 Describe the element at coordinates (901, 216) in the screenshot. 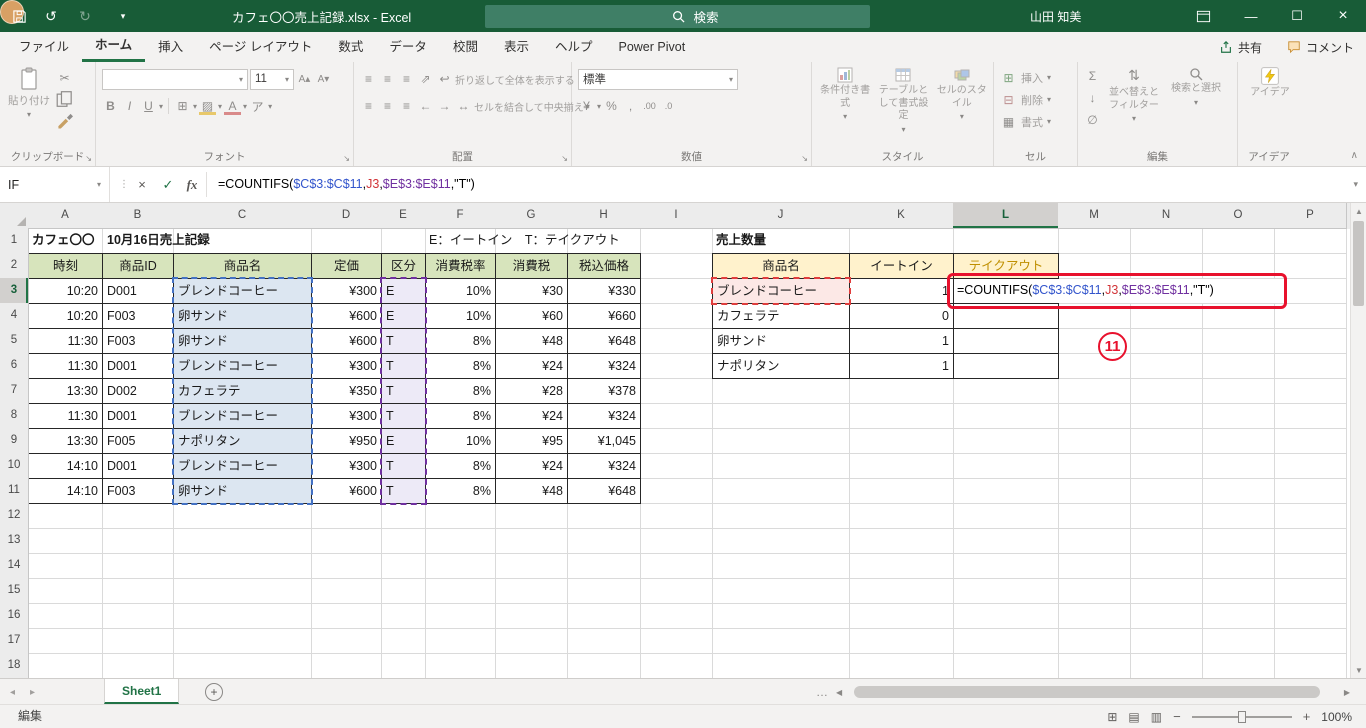

I see `column-header-K: K` at that location.